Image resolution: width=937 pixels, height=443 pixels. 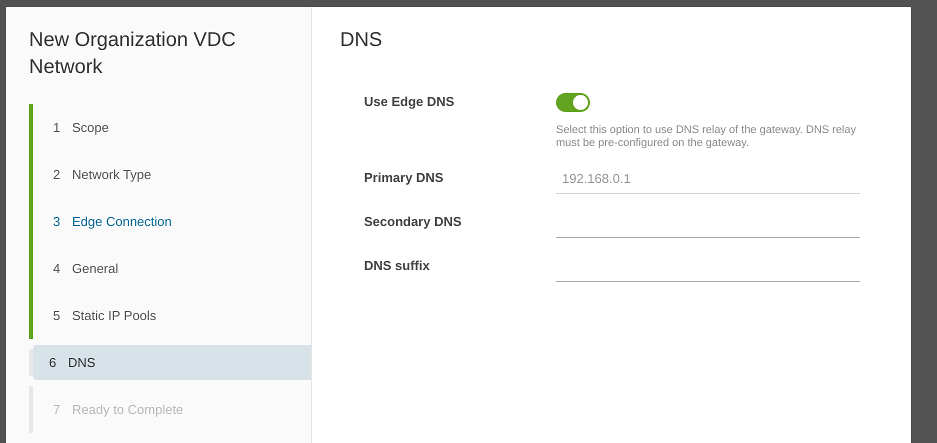 I want to click on help-text: Select this option to use DNS relay of the gateway. DNS relay must be pre-configured on the gateway., so click(x=706, y=137).